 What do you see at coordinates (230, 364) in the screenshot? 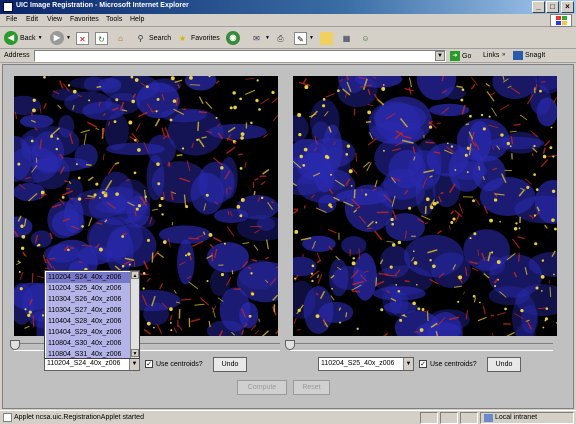
I see `left-undo-button: Undo` at bounding box center [230, 364].